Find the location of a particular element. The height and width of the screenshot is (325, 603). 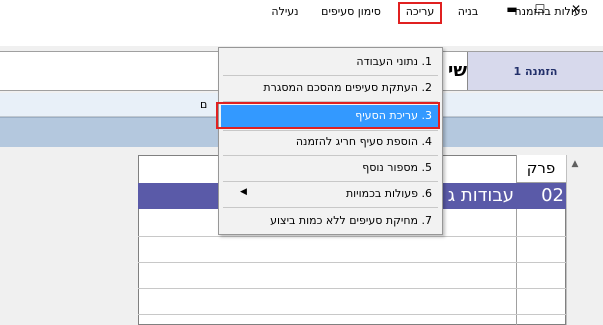

column-header-chapter: פרק is located at coordinates (541, 169).